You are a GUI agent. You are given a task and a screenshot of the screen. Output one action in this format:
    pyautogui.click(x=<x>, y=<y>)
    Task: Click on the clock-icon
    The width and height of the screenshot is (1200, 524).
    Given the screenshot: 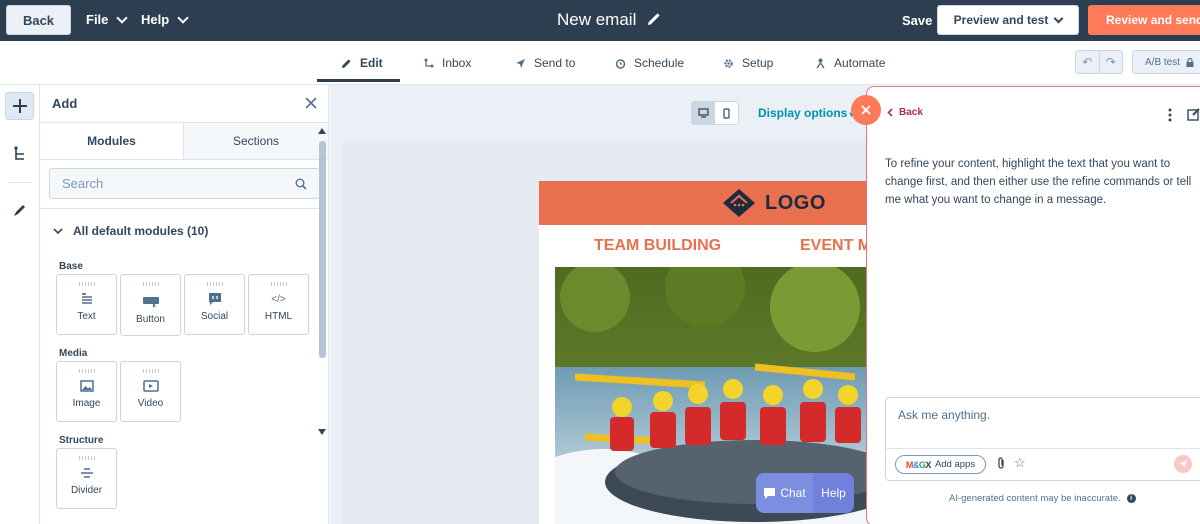 What is the action you would take?
    pyautogui.click(x=620, y=63)
    